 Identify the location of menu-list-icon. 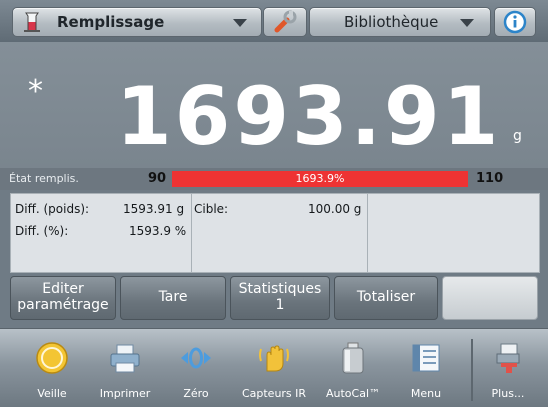
(426, 358).